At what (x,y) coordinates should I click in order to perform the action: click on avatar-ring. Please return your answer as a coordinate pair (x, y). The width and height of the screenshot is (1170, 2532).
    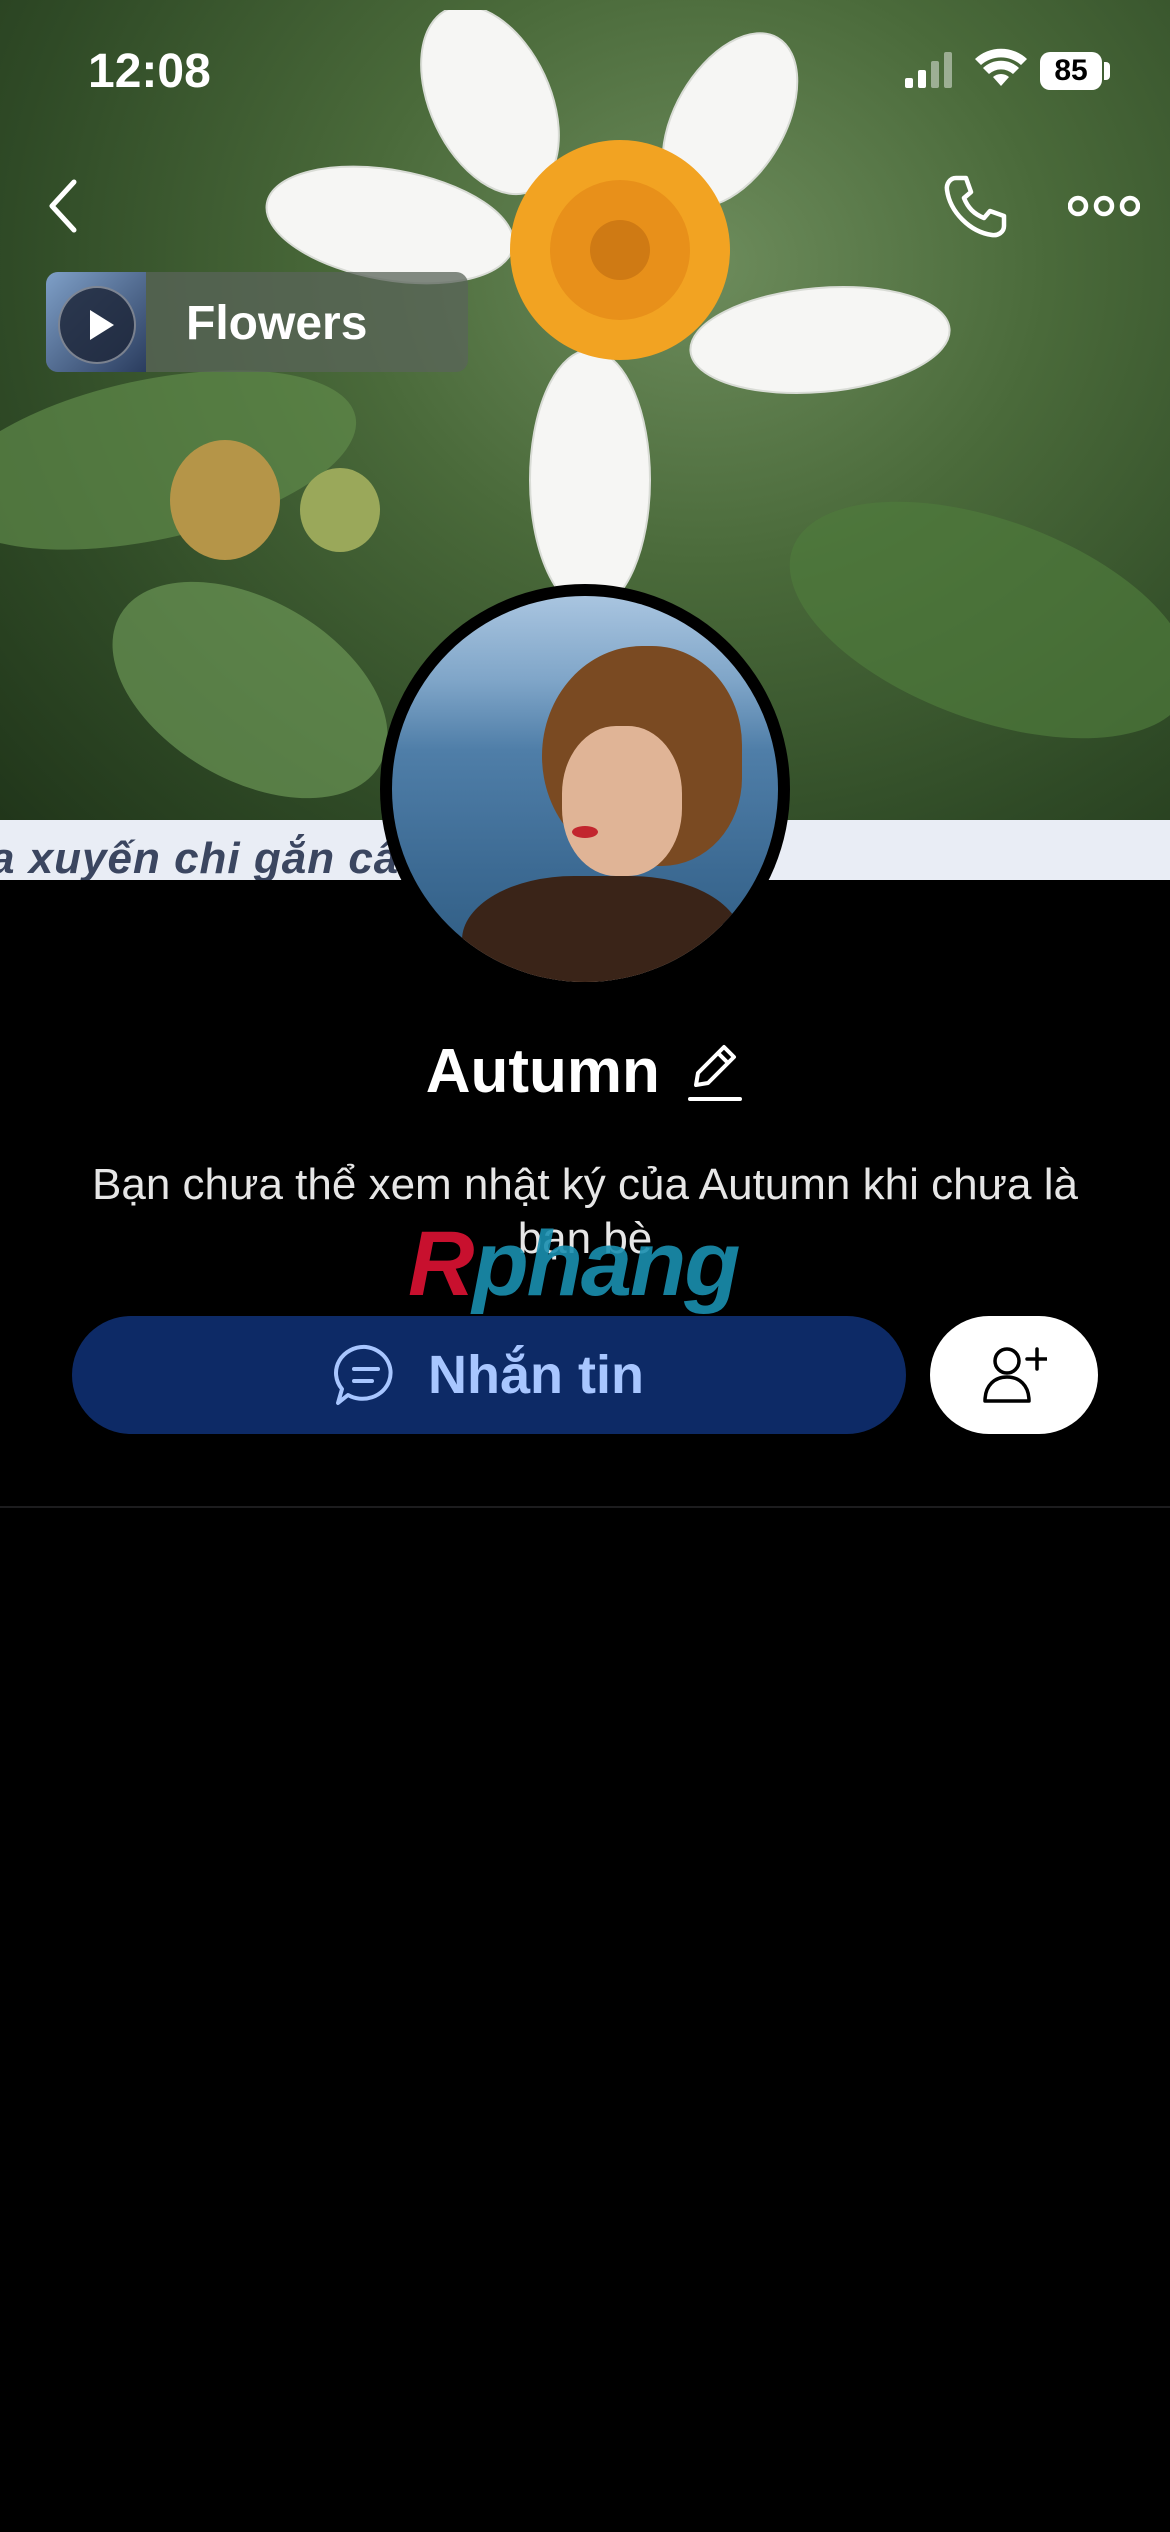
    Looking at the image, I should click on (585, 789).